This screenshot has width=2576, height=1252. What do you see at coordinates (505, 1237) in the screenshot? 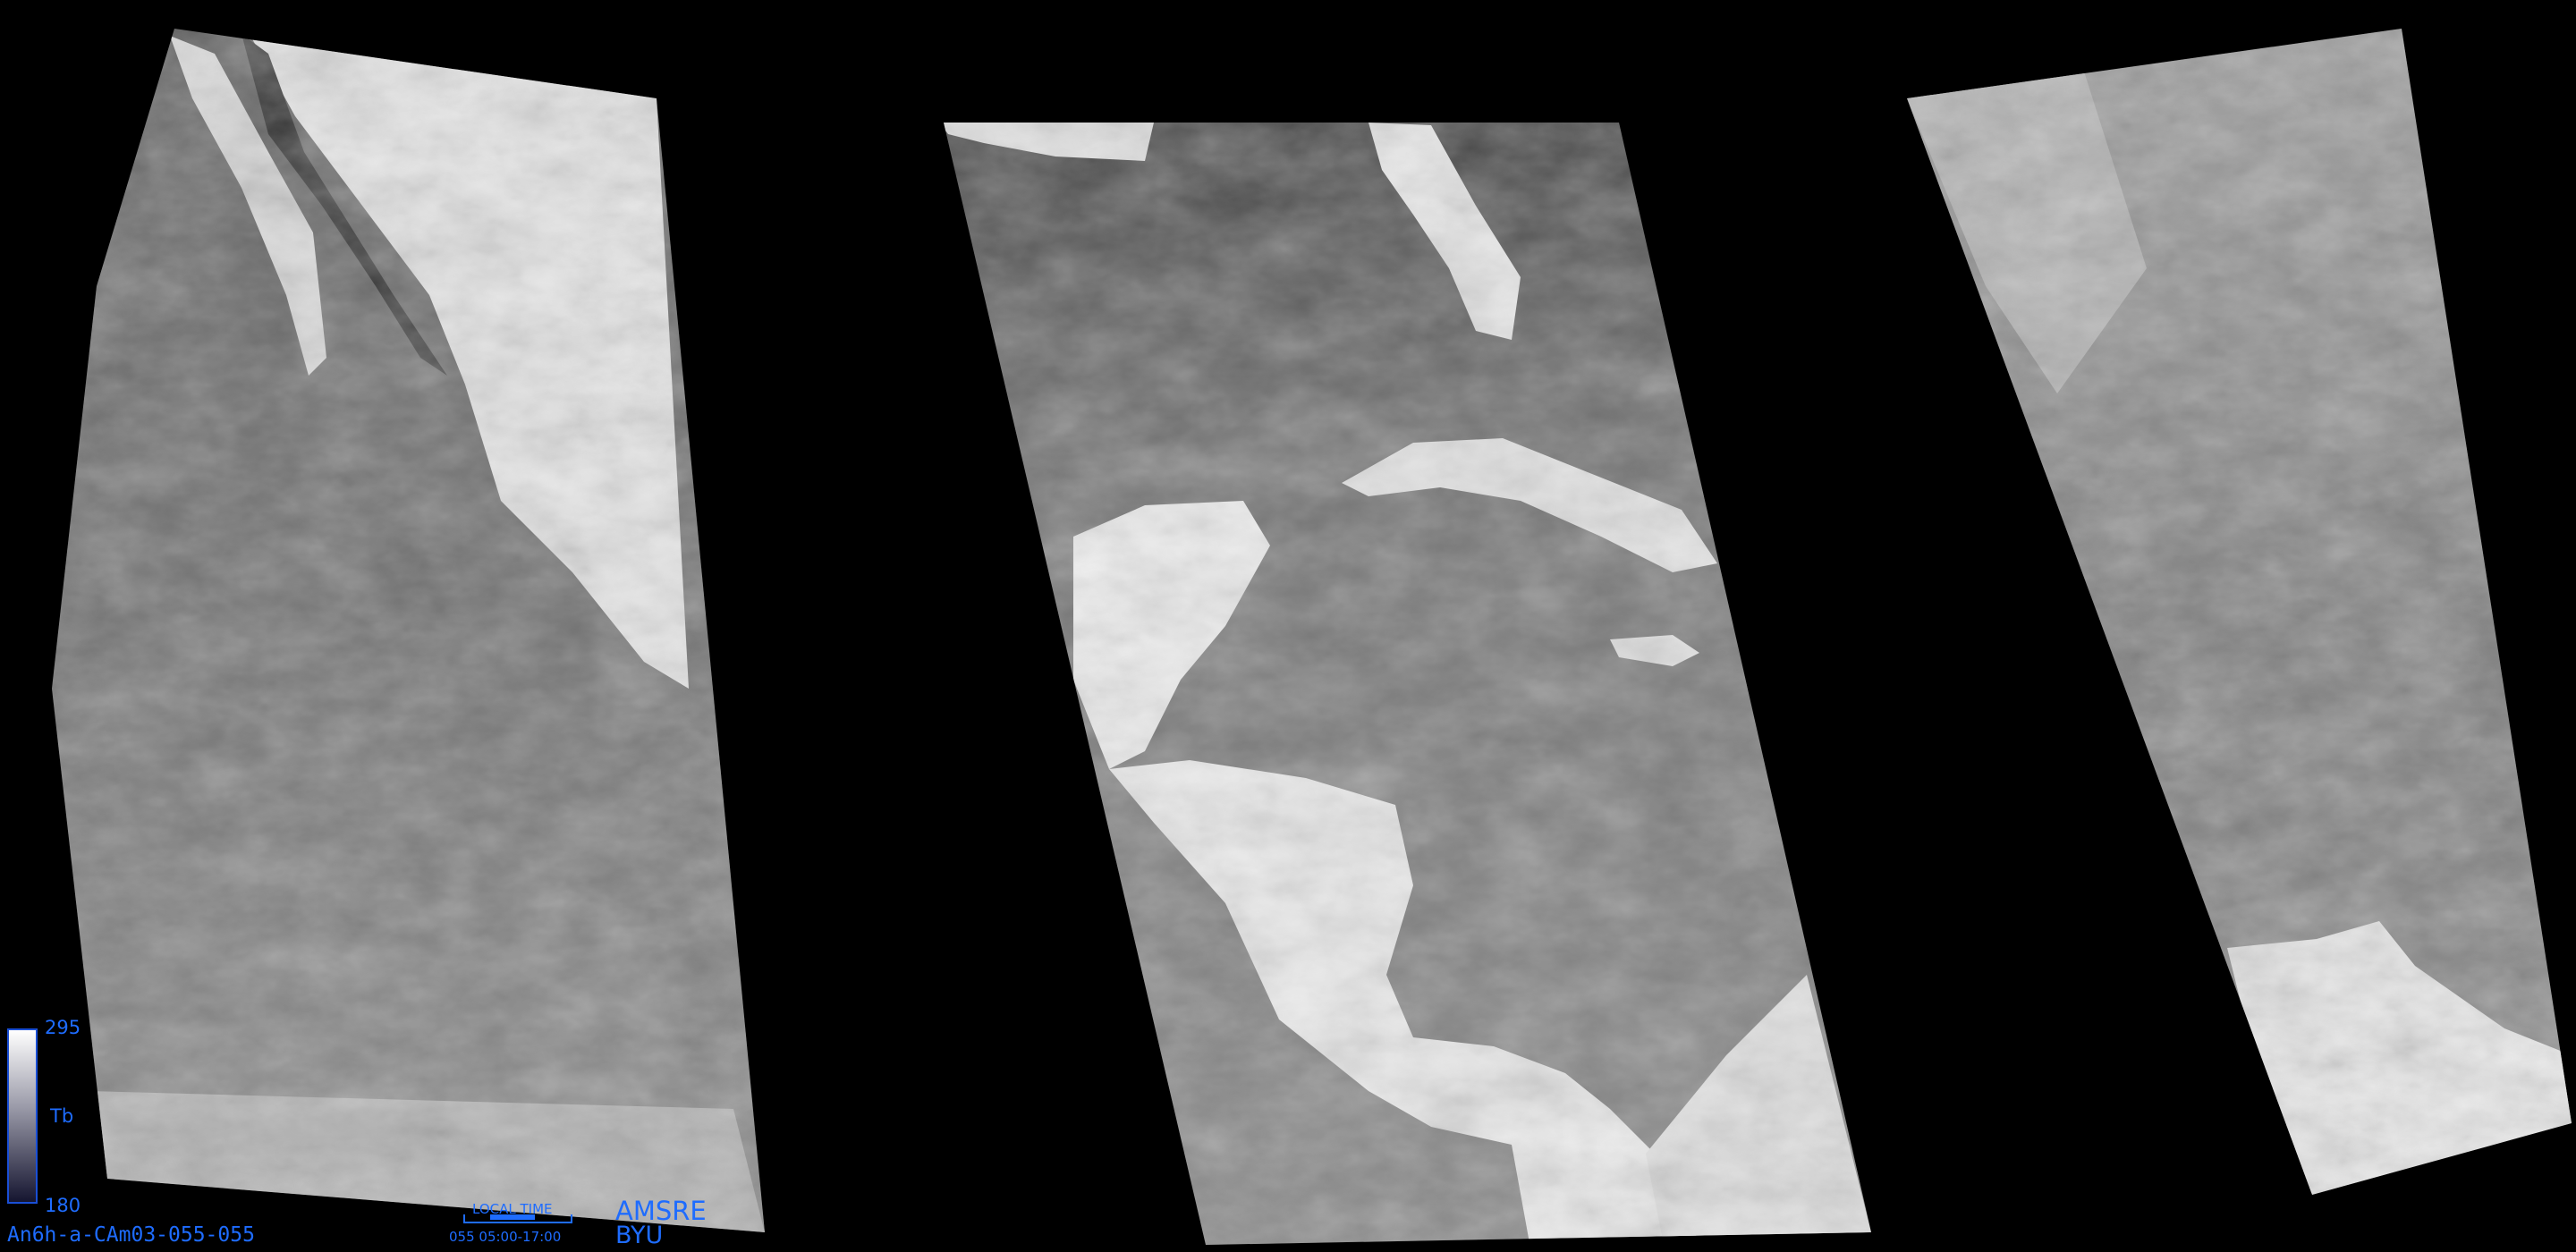
I see `local-time-range: 055 05:00-17:00` at bounding box center [505, 1237].